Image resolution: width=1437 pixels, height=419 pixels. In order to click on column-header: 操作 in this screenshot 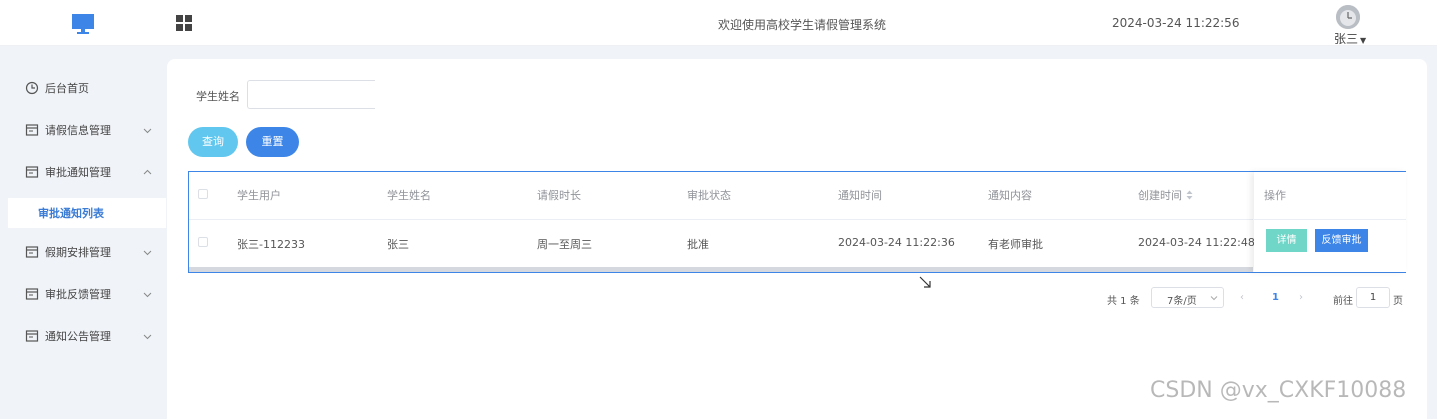, I will do `click(1275, 195)`.